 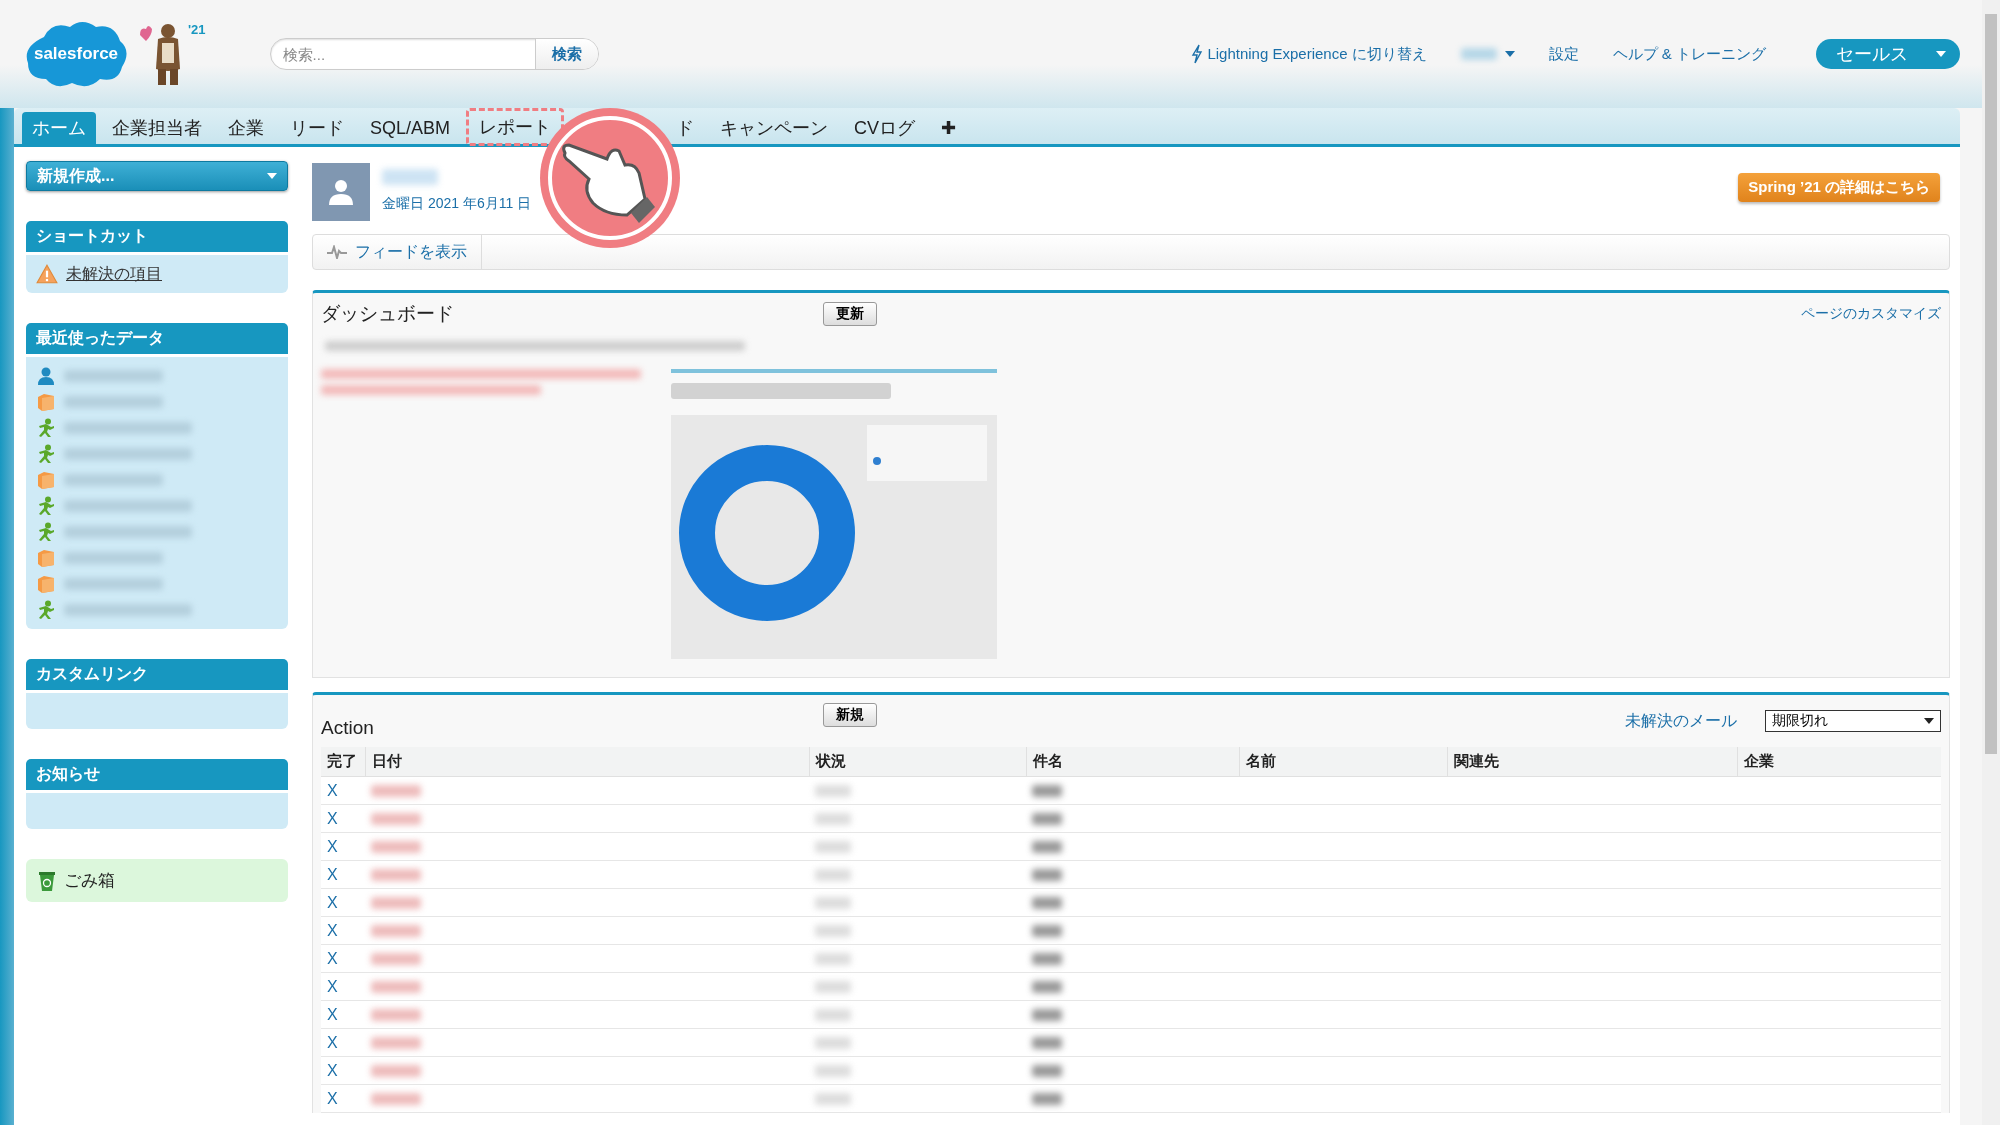 I want to click on action-title: Action, so click(x=347, y=728).